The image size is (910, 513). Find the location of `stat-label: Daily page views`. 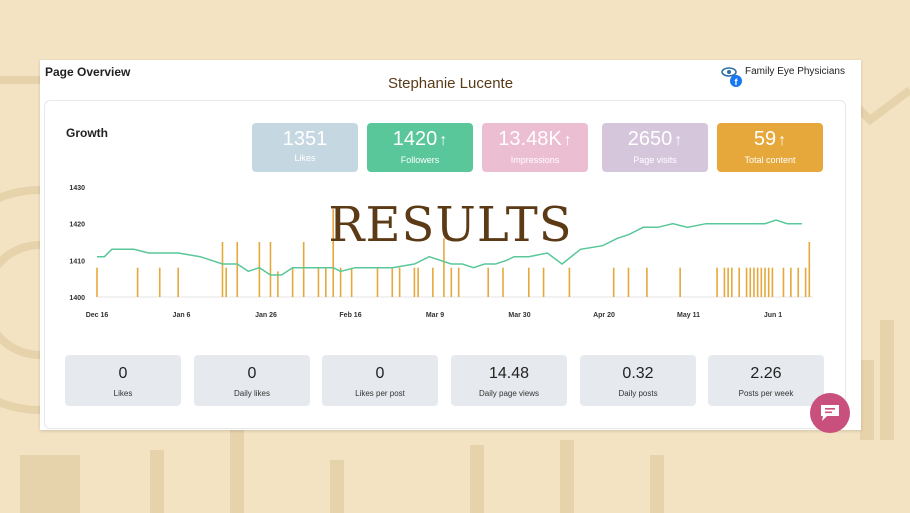

stat-label: Daily page views is located at coordinates (509, 393).